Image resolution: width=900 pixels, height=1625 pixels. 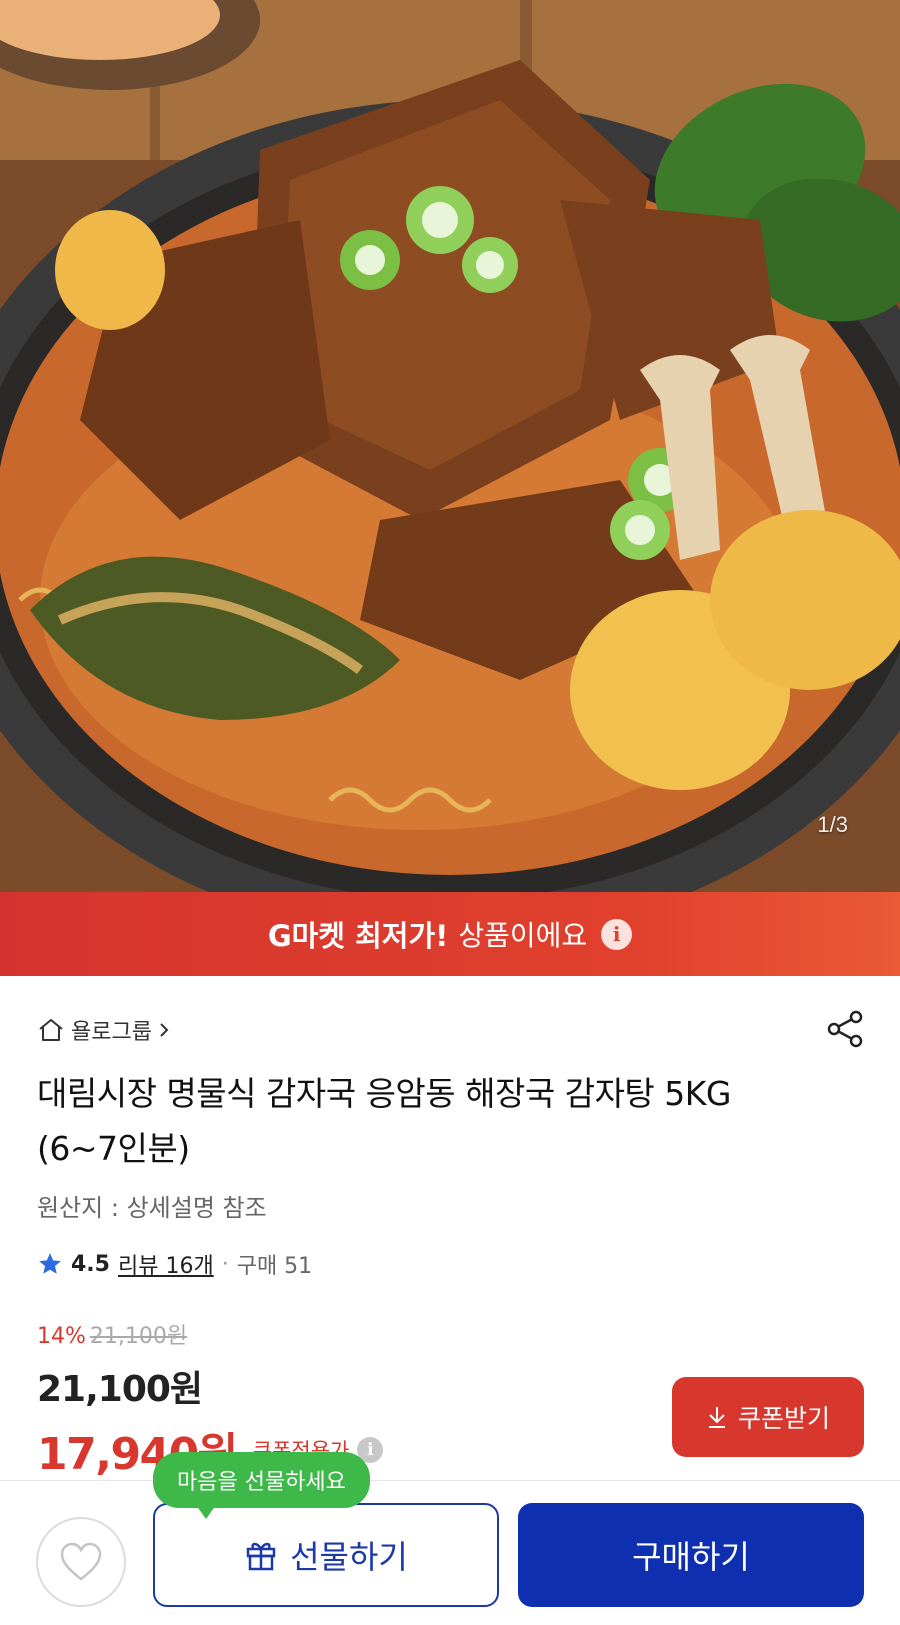 What do you see at coordinates (261, 1480) in the screenshot?
I see `gift-tooltip: 마음을 선물하세요` at bounding box center [261, 1480].